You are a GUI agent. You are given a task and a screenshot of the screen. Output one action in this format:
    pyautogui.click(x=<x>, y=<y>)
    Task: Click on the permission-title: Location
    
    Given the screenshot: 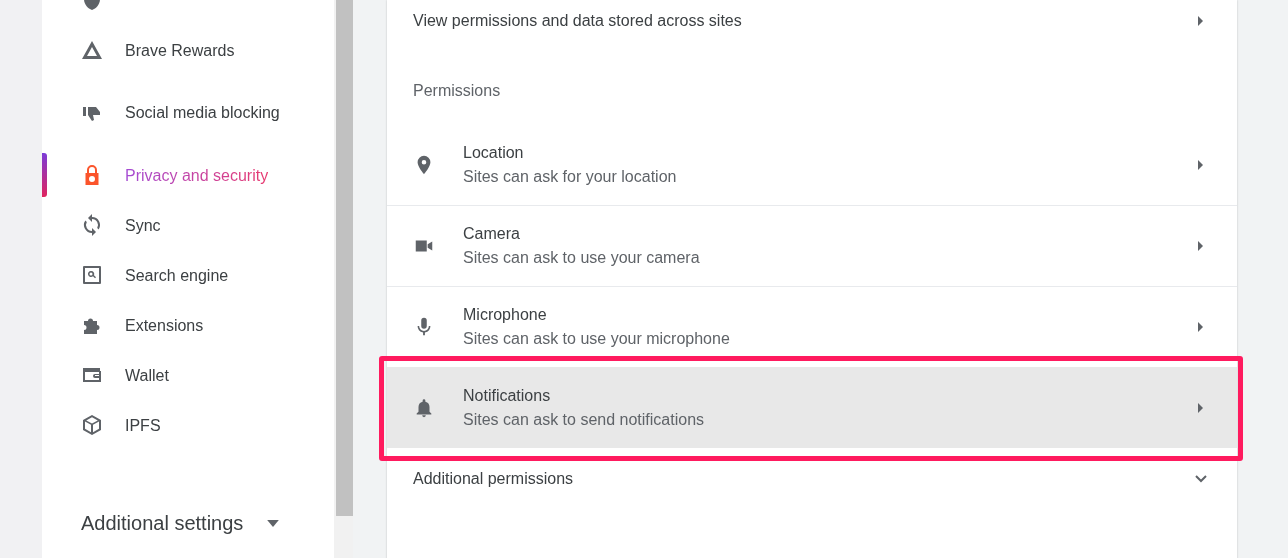 What is the action you would take?
    pyautogui.click(x=493, y=152)
    